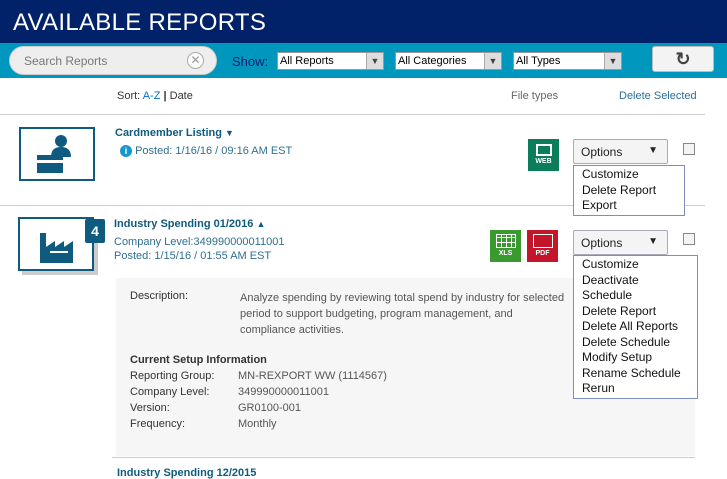 This screenshot has height=479, width=727. I want to click on web-file-icon: WEB, so click(543, 155).